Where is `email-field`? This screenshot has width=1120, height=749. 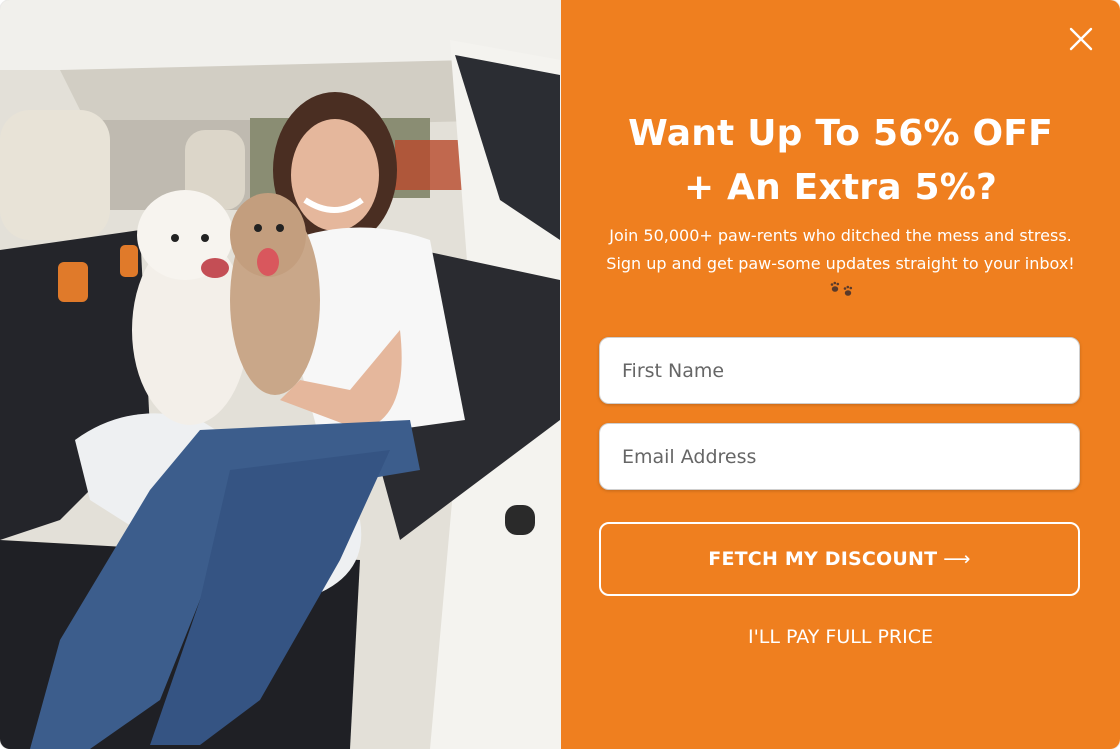
email-field is located at coordinates (839, 456).